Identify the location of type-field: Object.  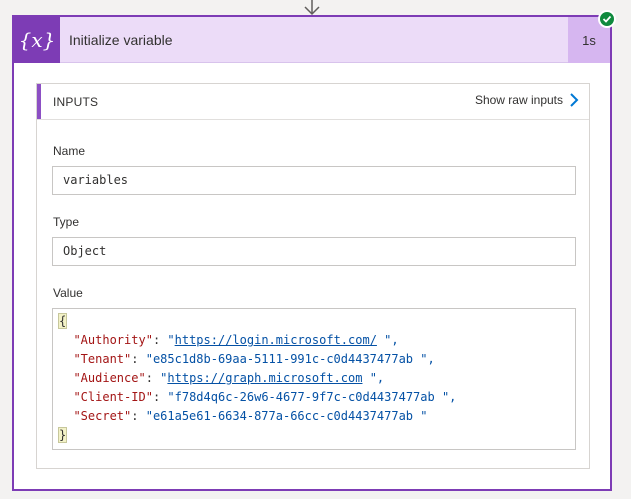
(314, 251).